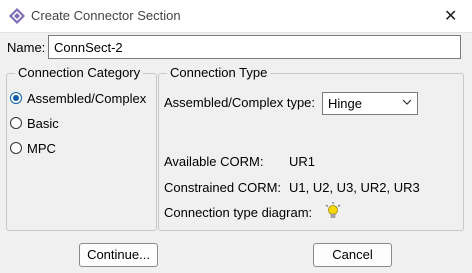  I want to click on name-input, so click(254, 47).